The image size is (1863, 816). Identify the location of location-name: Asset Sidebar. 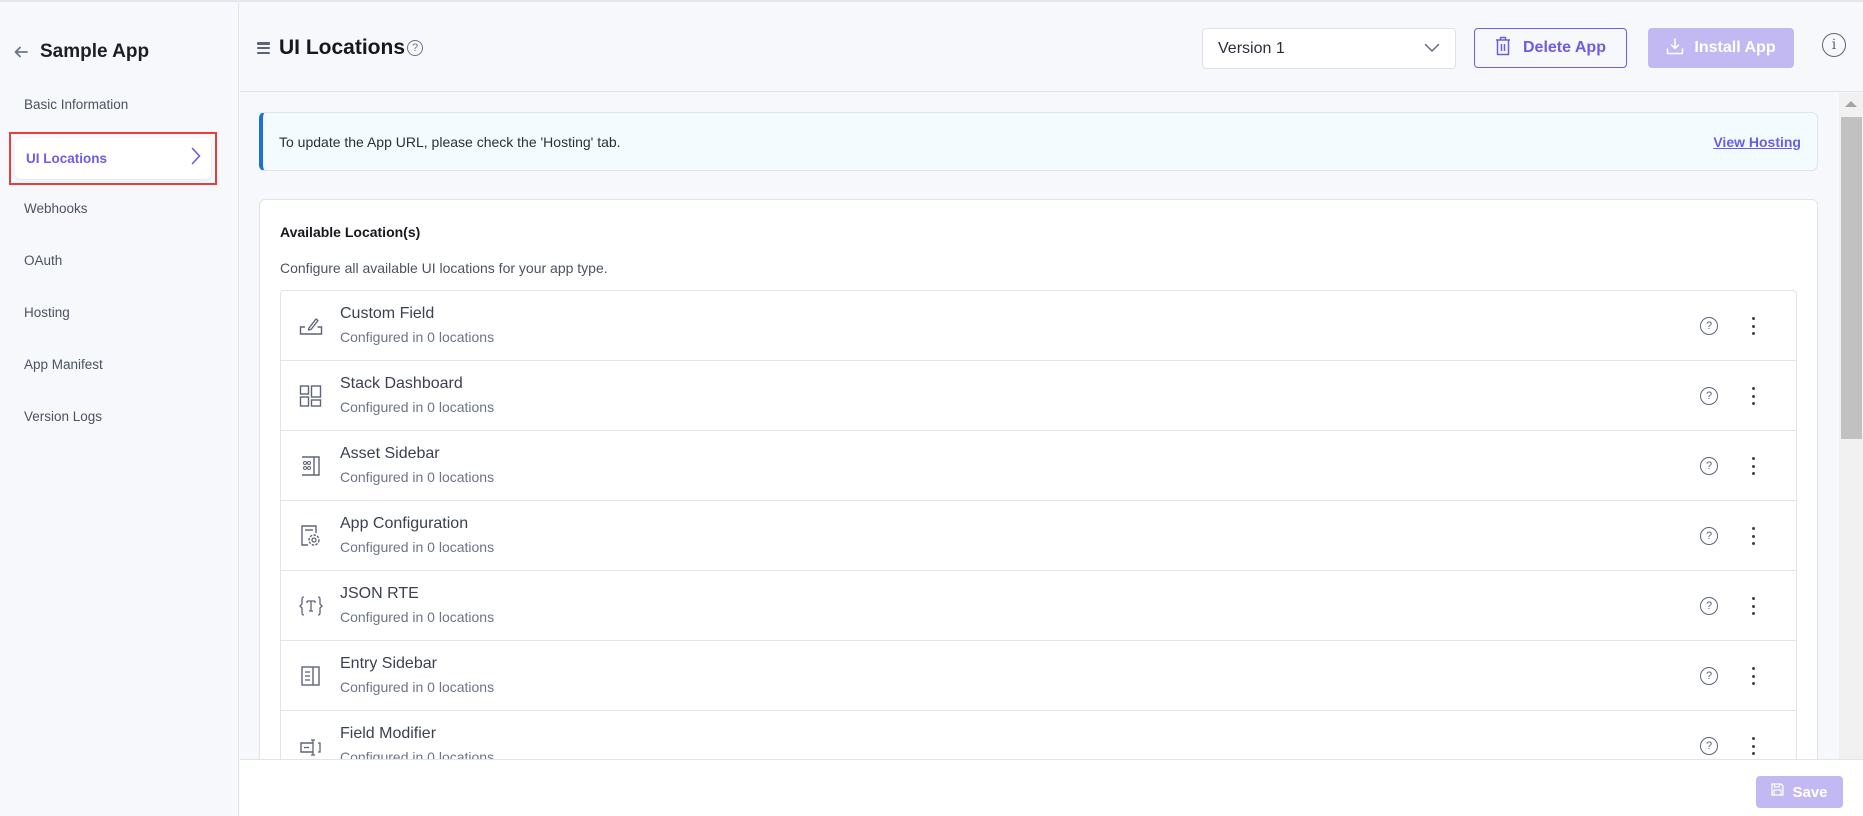
(390, 453).